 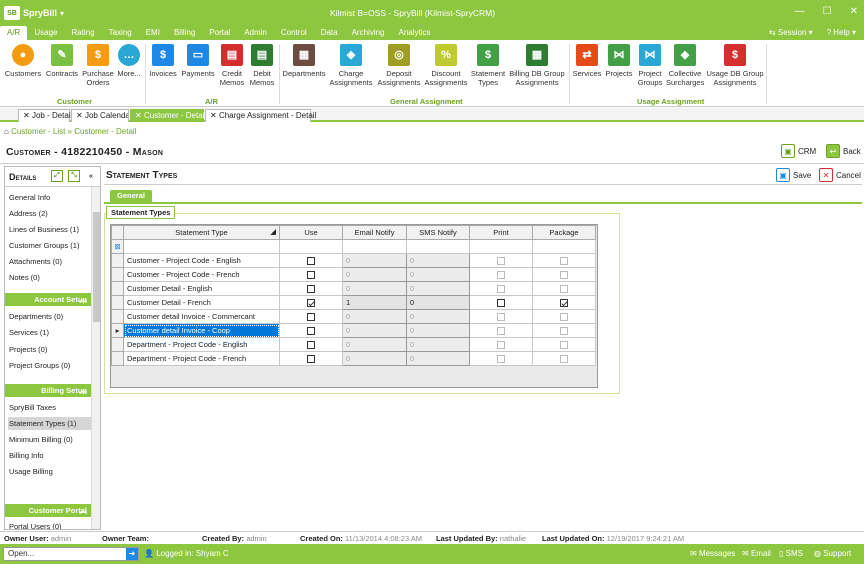 What do you see at coordinates (294, 33) in the screenshot?
I see `menu-control: Control` at bounding box center [294, 33].